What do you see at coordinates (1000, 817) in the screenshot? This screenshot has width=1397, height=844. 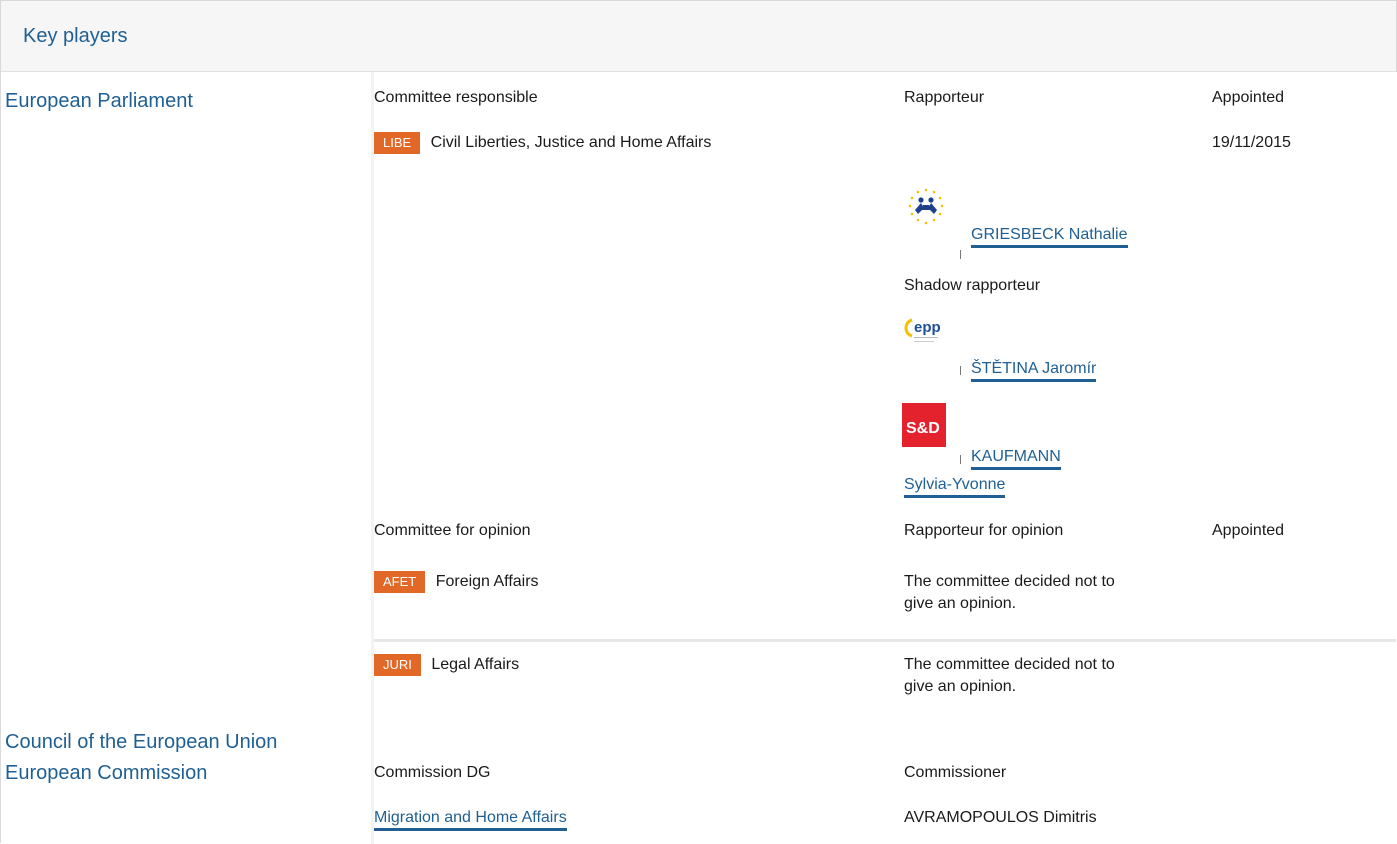 I see `commissioner-name: AVRAMOPOULOS Dimitris` at bounding box center [1000, 817].